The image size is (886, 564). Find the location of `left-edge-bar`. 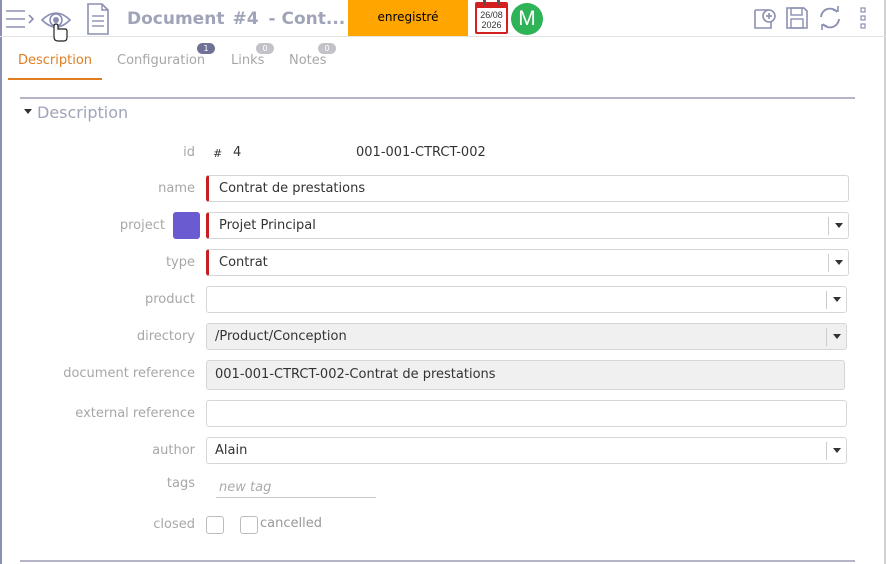

left-edge-bar is located at coordinates (1, 282).